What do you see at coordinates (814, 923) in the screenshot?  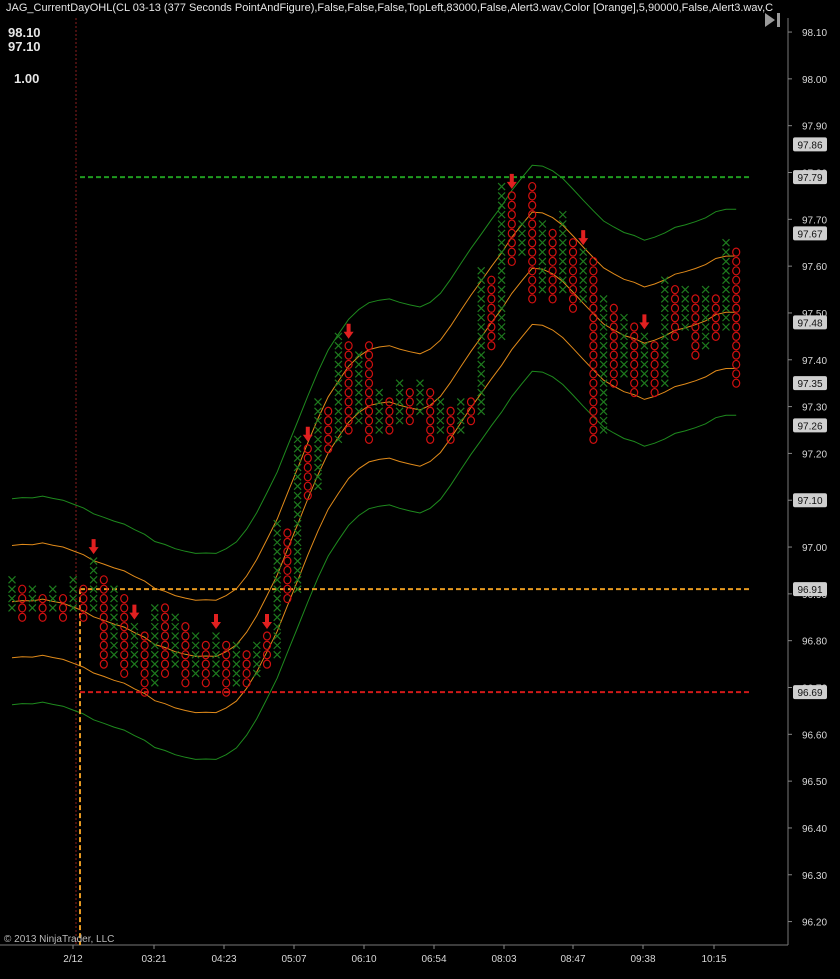 I see `y-tick-label: 96.20` at bounding box center [814, 923].